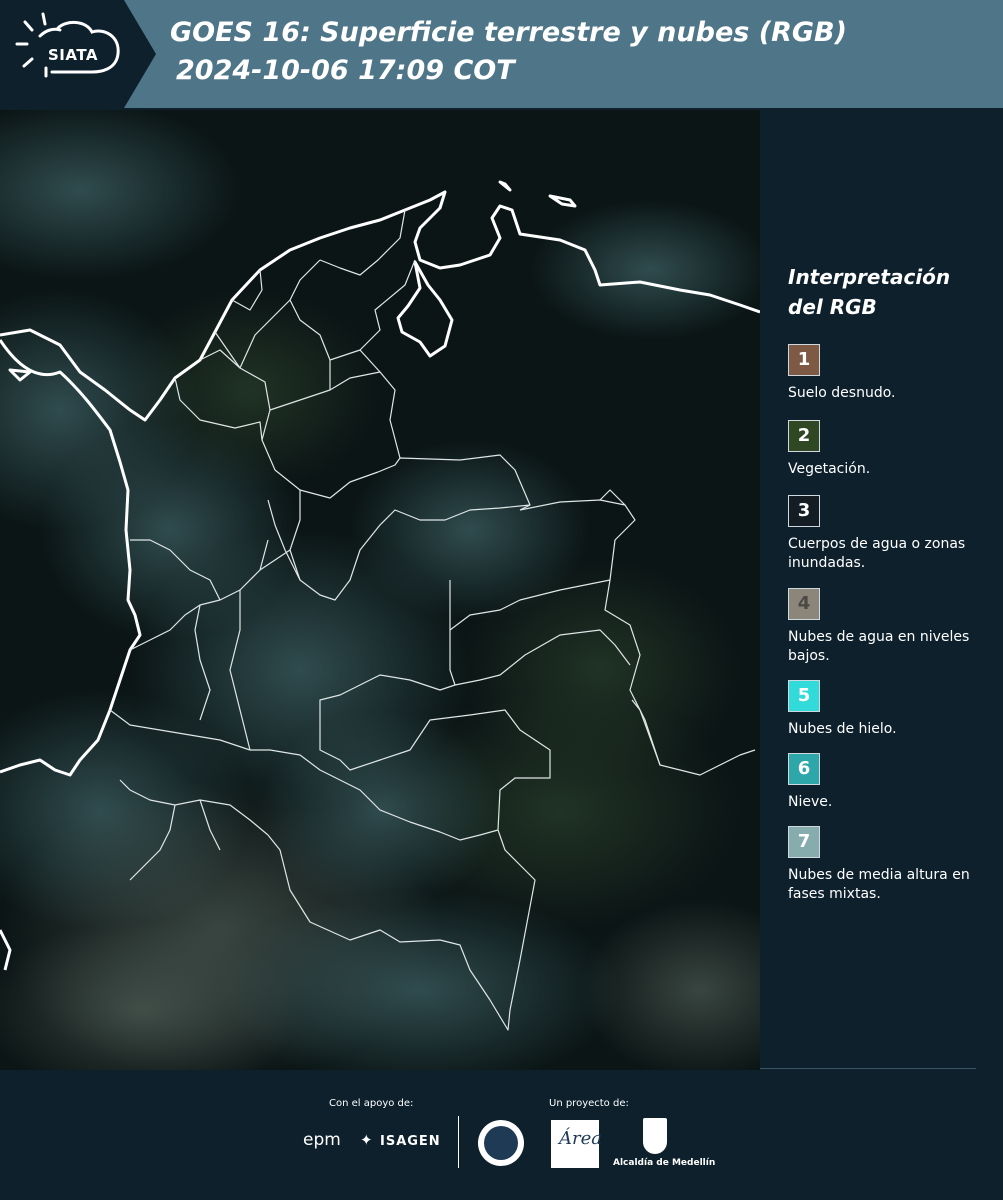 The width and height of the screenshot is (1003, 1200). What do you see at coordinates (842, 729) in the screenshot?
I see `legend-label-5: Nubes de hielo.` at bounding box center [842, 729].